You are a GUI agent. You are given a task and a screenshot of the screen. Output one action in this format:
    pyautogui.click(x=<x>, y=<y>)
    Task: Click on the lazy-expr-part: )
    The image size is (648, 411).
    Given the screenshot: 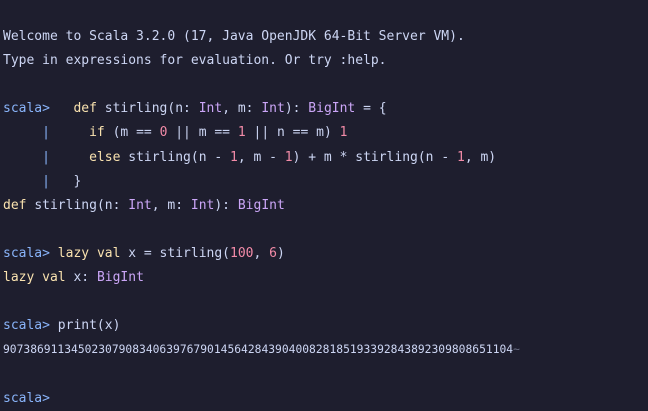 What is the action you would take?
    pyautogui.click(x=280, y=253)
    